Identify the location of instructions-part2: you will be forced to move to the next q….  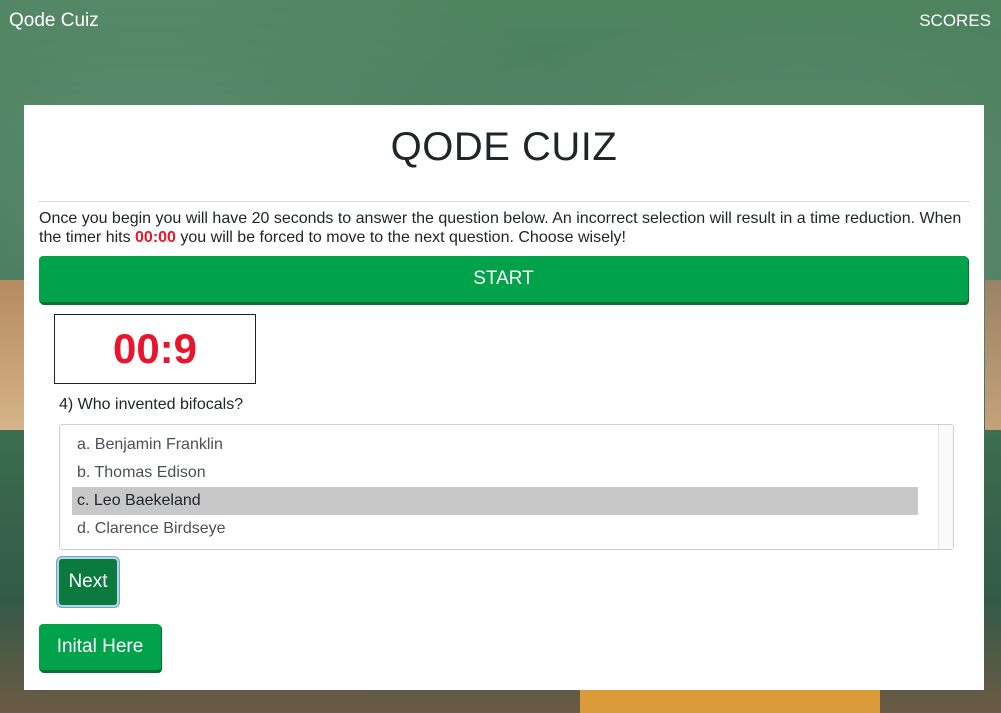
(400, 237).